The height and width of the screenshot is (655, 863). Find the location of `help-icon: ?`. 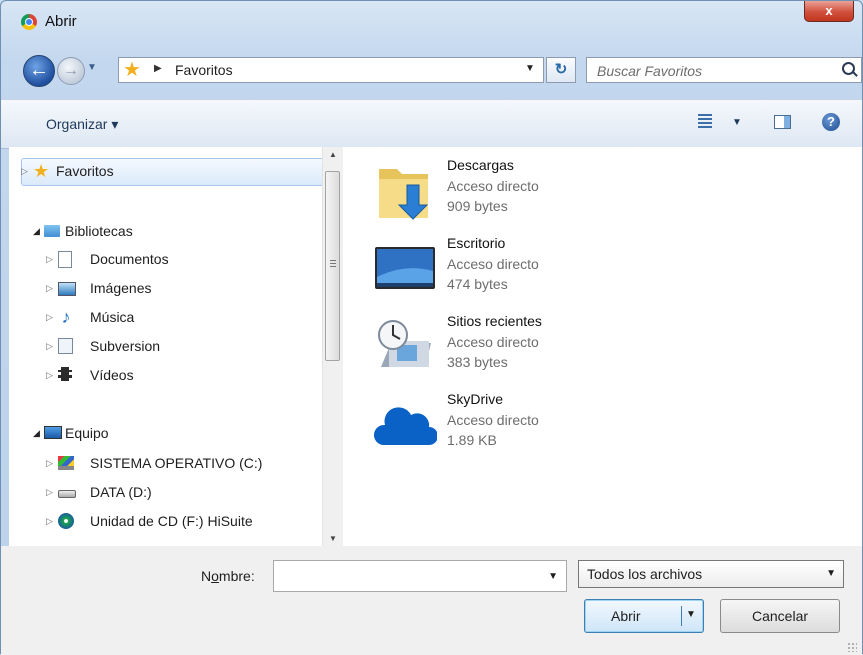

help-icon: ? is located at coordinates (831, 122).